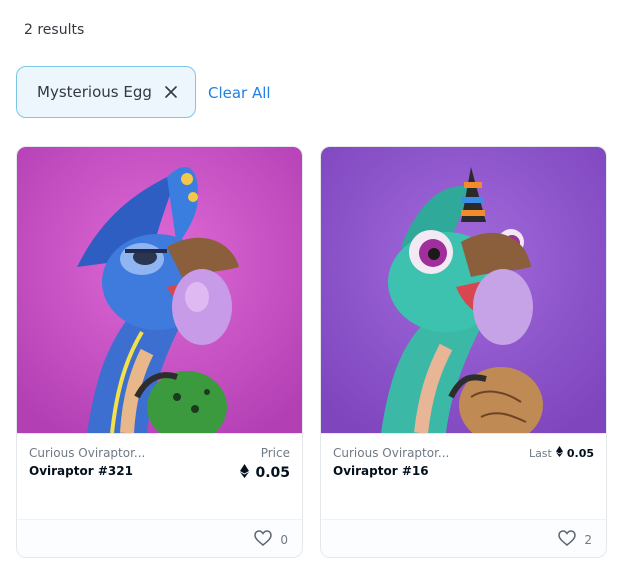  What do you see at coordinates (580, 453) in the screenshot?
I see `last-price: 0.05` at bounding box center [580, 453].